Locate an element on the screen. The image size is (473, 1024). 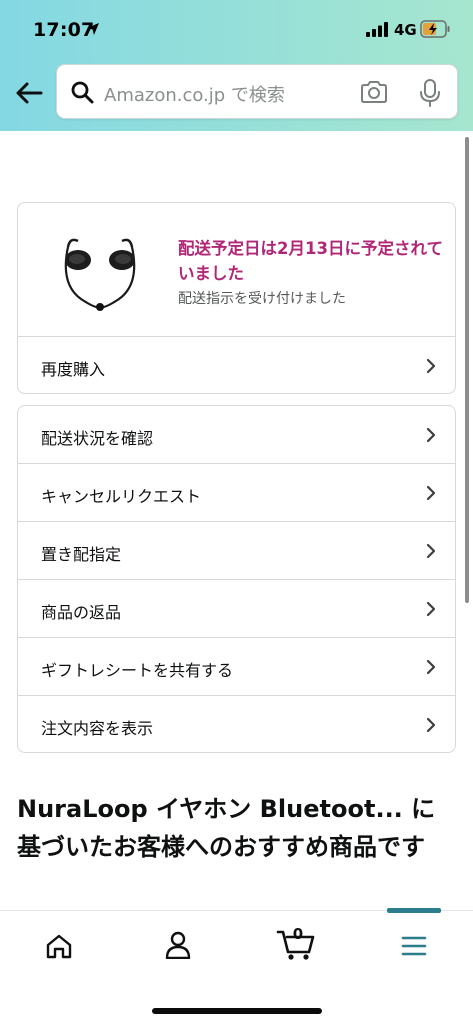
account-icon is located at coordinates (178, 945).